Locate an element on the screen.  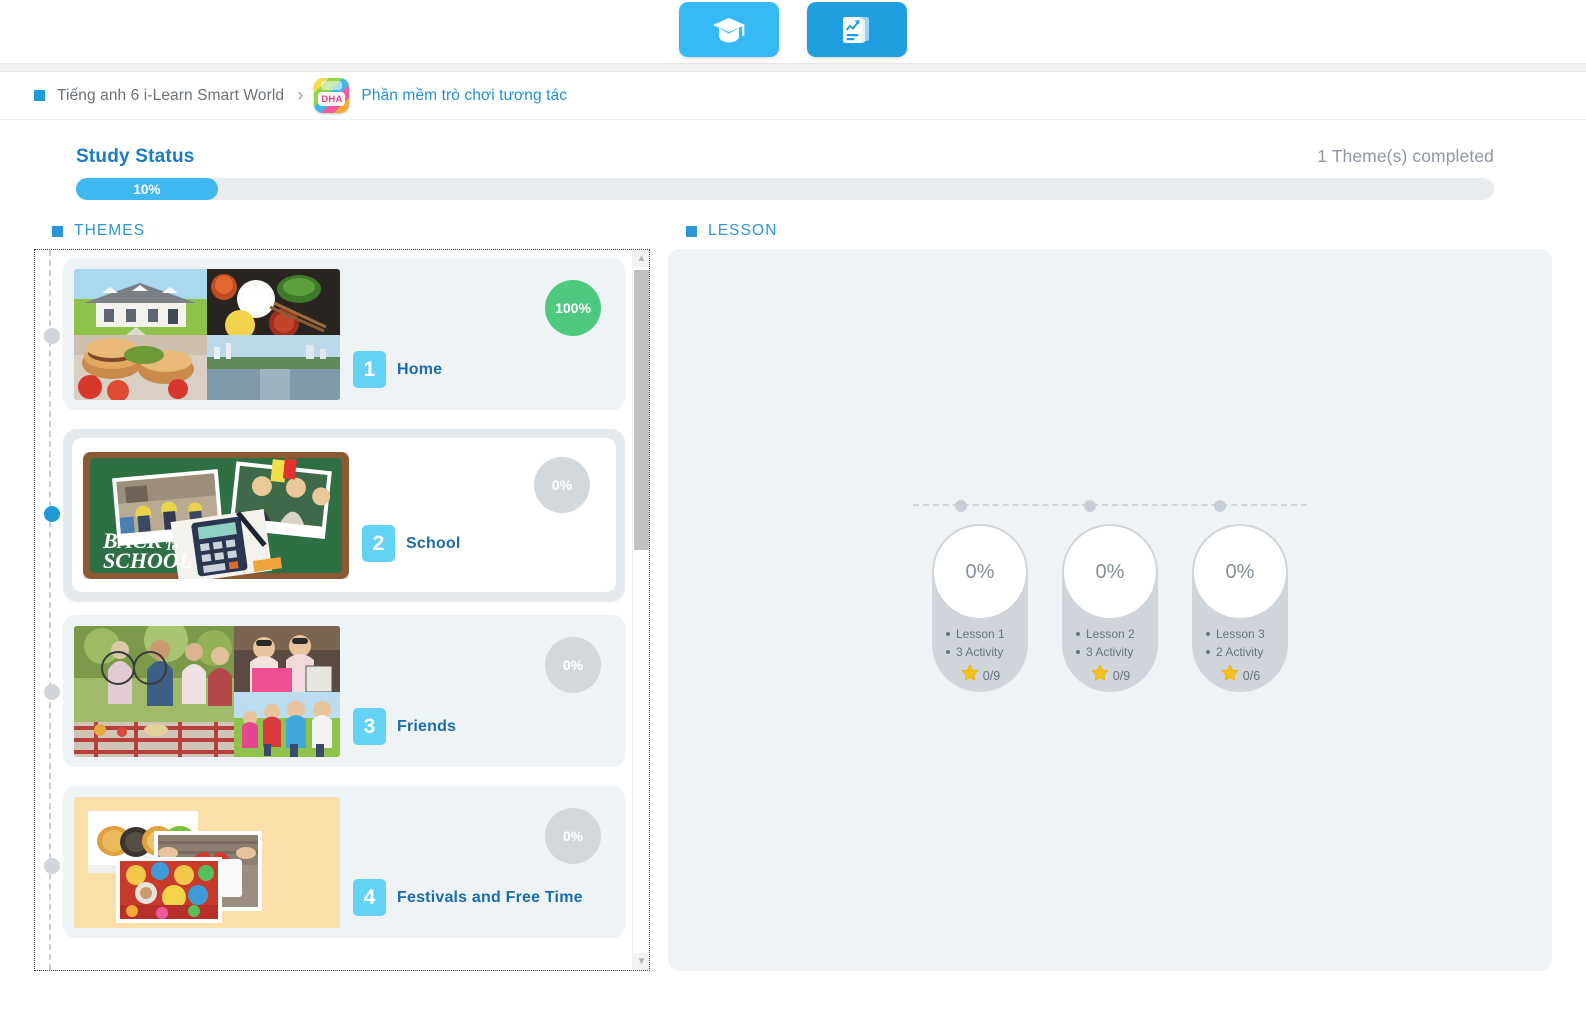
study-status-section: Study Status 1 Theme(s) completed 10% is located at coordinates (793, 160).